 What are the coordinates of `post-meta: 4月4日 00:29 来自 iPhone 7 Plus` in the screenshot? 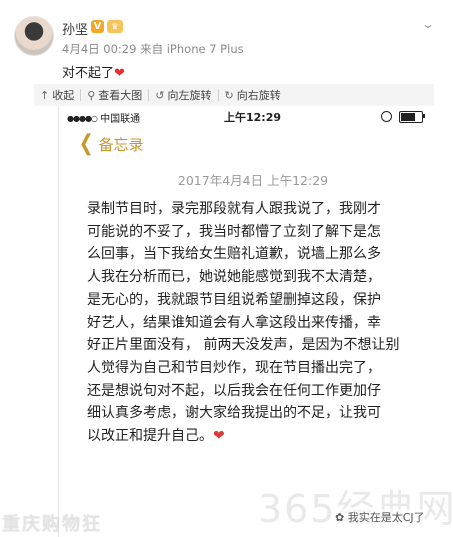 It's located at (153, 49).